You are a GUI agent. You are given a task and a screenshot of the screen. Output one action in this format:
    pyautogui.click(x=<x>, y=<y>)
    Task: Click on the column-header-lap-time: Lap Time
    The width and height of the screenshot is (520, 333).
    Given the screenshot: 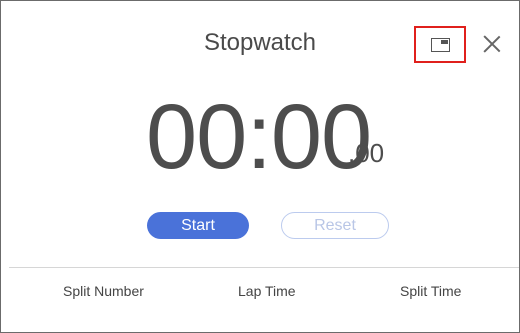 What is the action you would take?
    pyautogui.click(x=267, y=291)
    